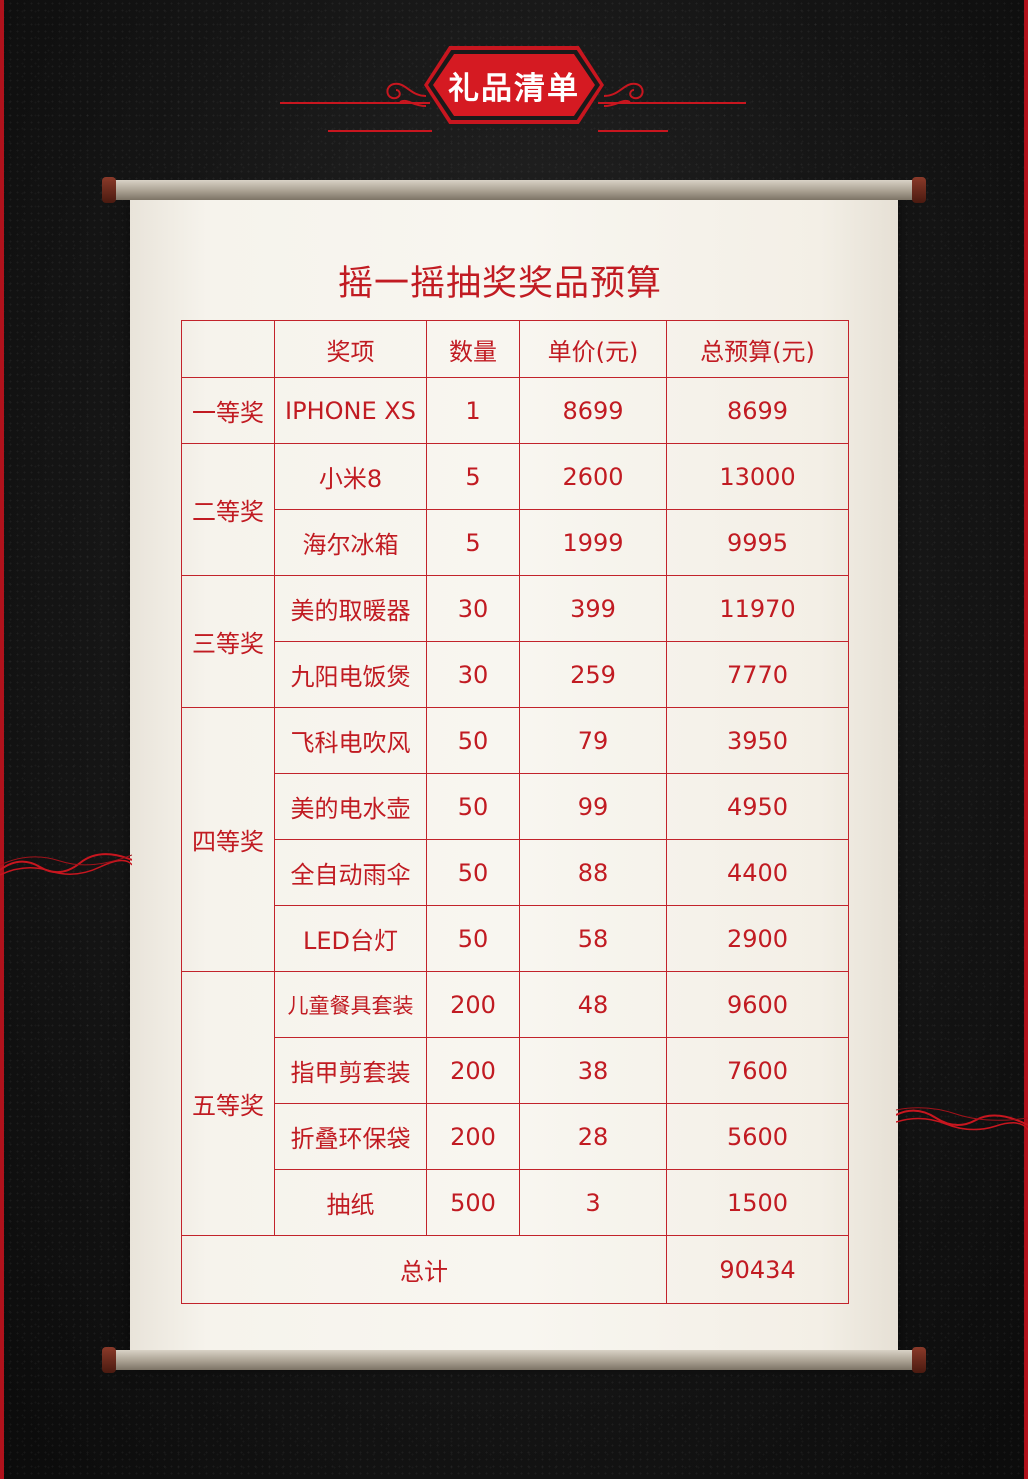  Describe the element at coordinates (473, 410) in the screenshot. I see `item-qty: 1` at that location.